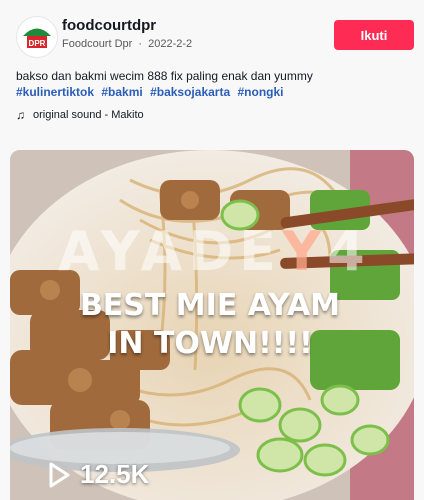 This screenshot has width=424, height=500. I want to click on hashtag-link: #bakmi, so click(121, 92).